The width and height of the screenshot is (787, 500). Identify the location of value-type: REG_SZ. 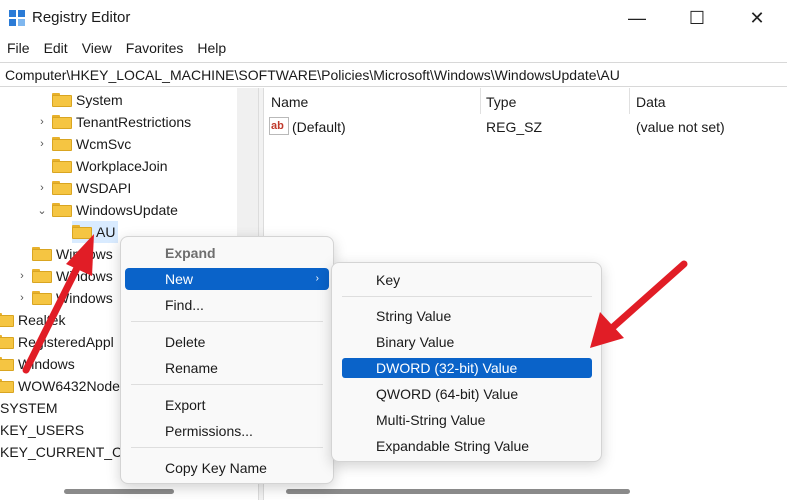
(514, 127).